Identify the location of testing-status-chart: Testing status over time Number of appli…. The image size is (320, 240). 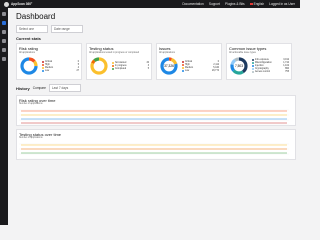
(156, 144).